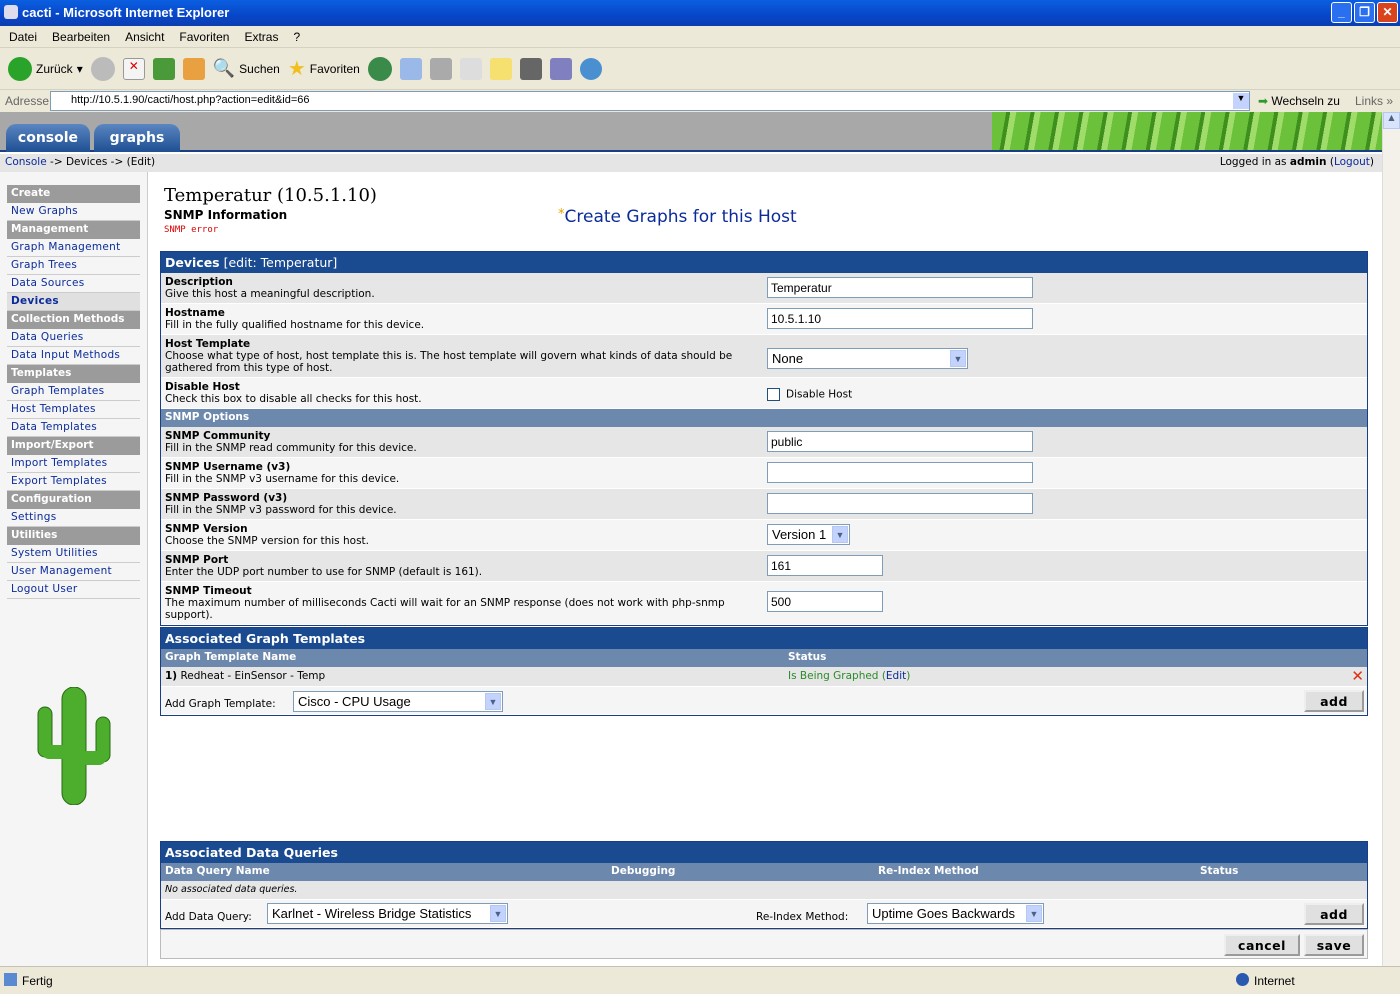 Image resolution: width=1400 pixels, height=994 pixels. What do you see at coordinates (896, 676) in the screenshot?
I see `edit-link: Edit` at bounding box center [896, 676].